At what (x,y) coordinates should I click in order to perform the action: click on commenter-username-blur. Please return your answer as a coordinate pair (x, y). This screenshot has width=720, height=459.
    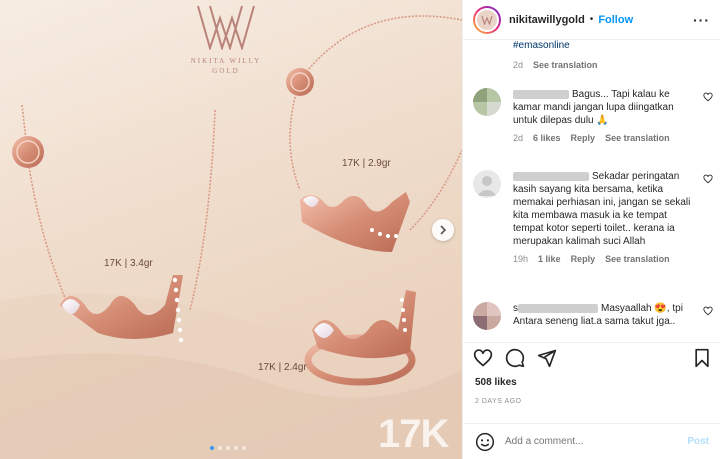
    Looking at the image, I should click on (558, 308).